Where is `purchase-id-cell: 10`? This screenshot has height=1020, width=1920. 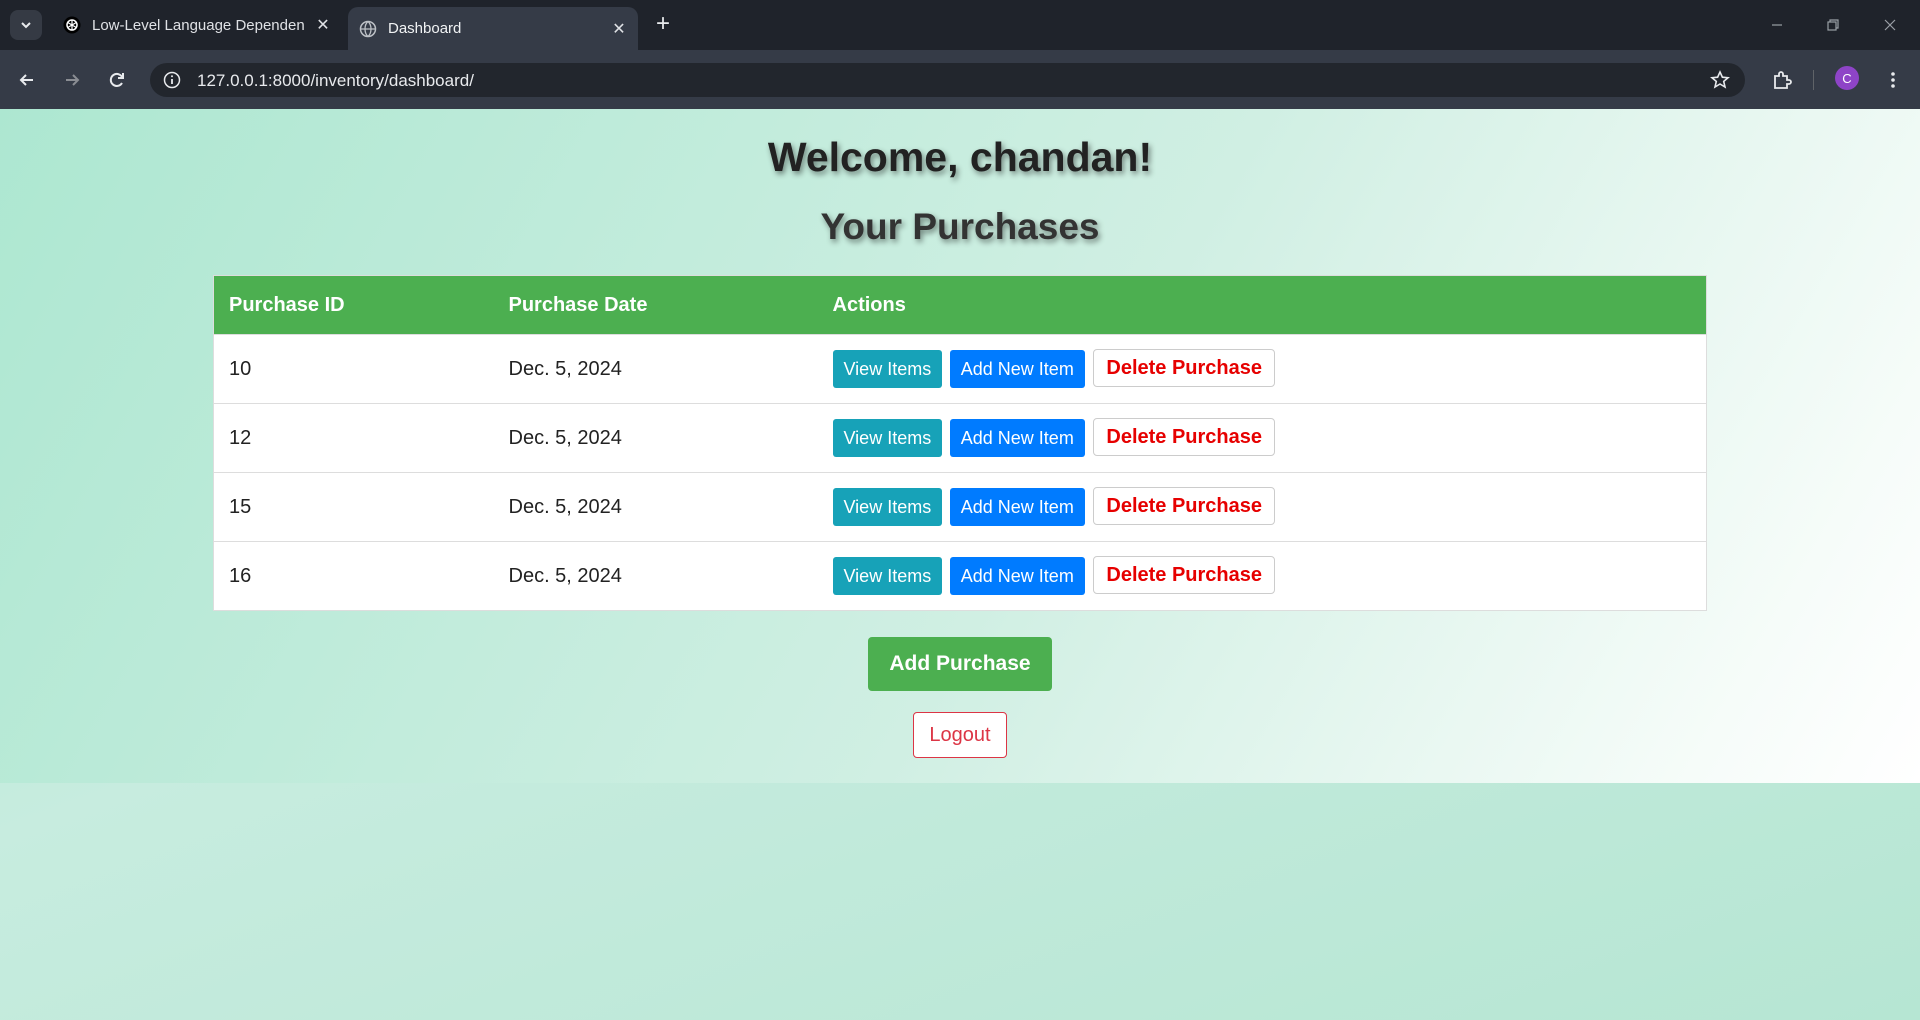 purchase-id-cell: 10 is located at coordinates (353, 369).